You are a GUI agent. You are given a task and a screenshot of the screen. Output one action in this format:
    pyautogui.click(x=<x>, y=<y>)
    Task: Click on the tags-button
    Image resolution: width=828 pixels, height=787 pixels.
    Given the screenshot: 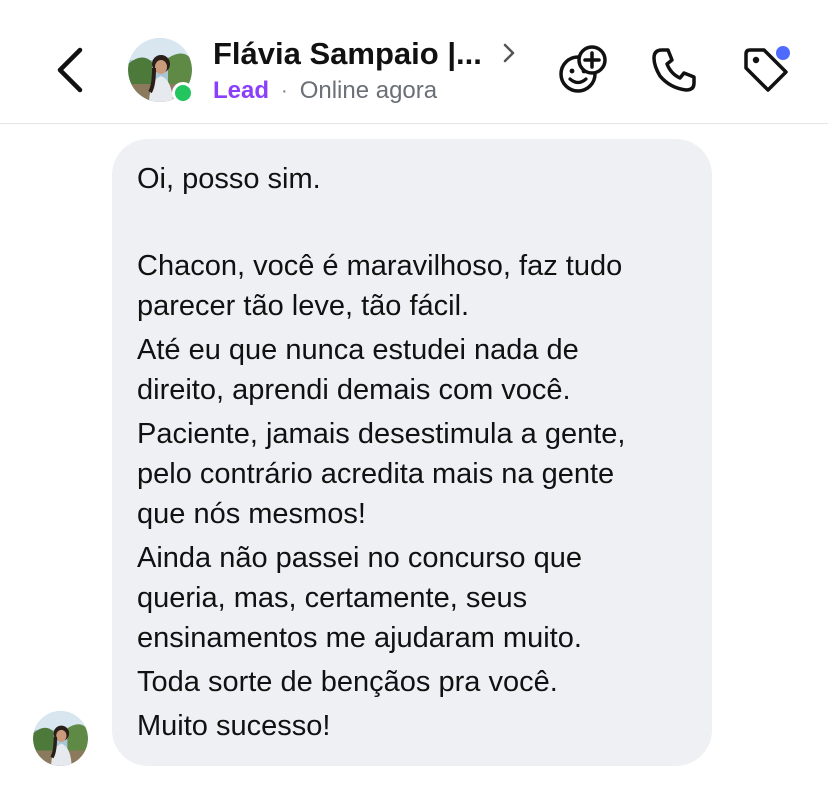 What is the action you would take?
    pyautogui.click(x=766, y=70)
    